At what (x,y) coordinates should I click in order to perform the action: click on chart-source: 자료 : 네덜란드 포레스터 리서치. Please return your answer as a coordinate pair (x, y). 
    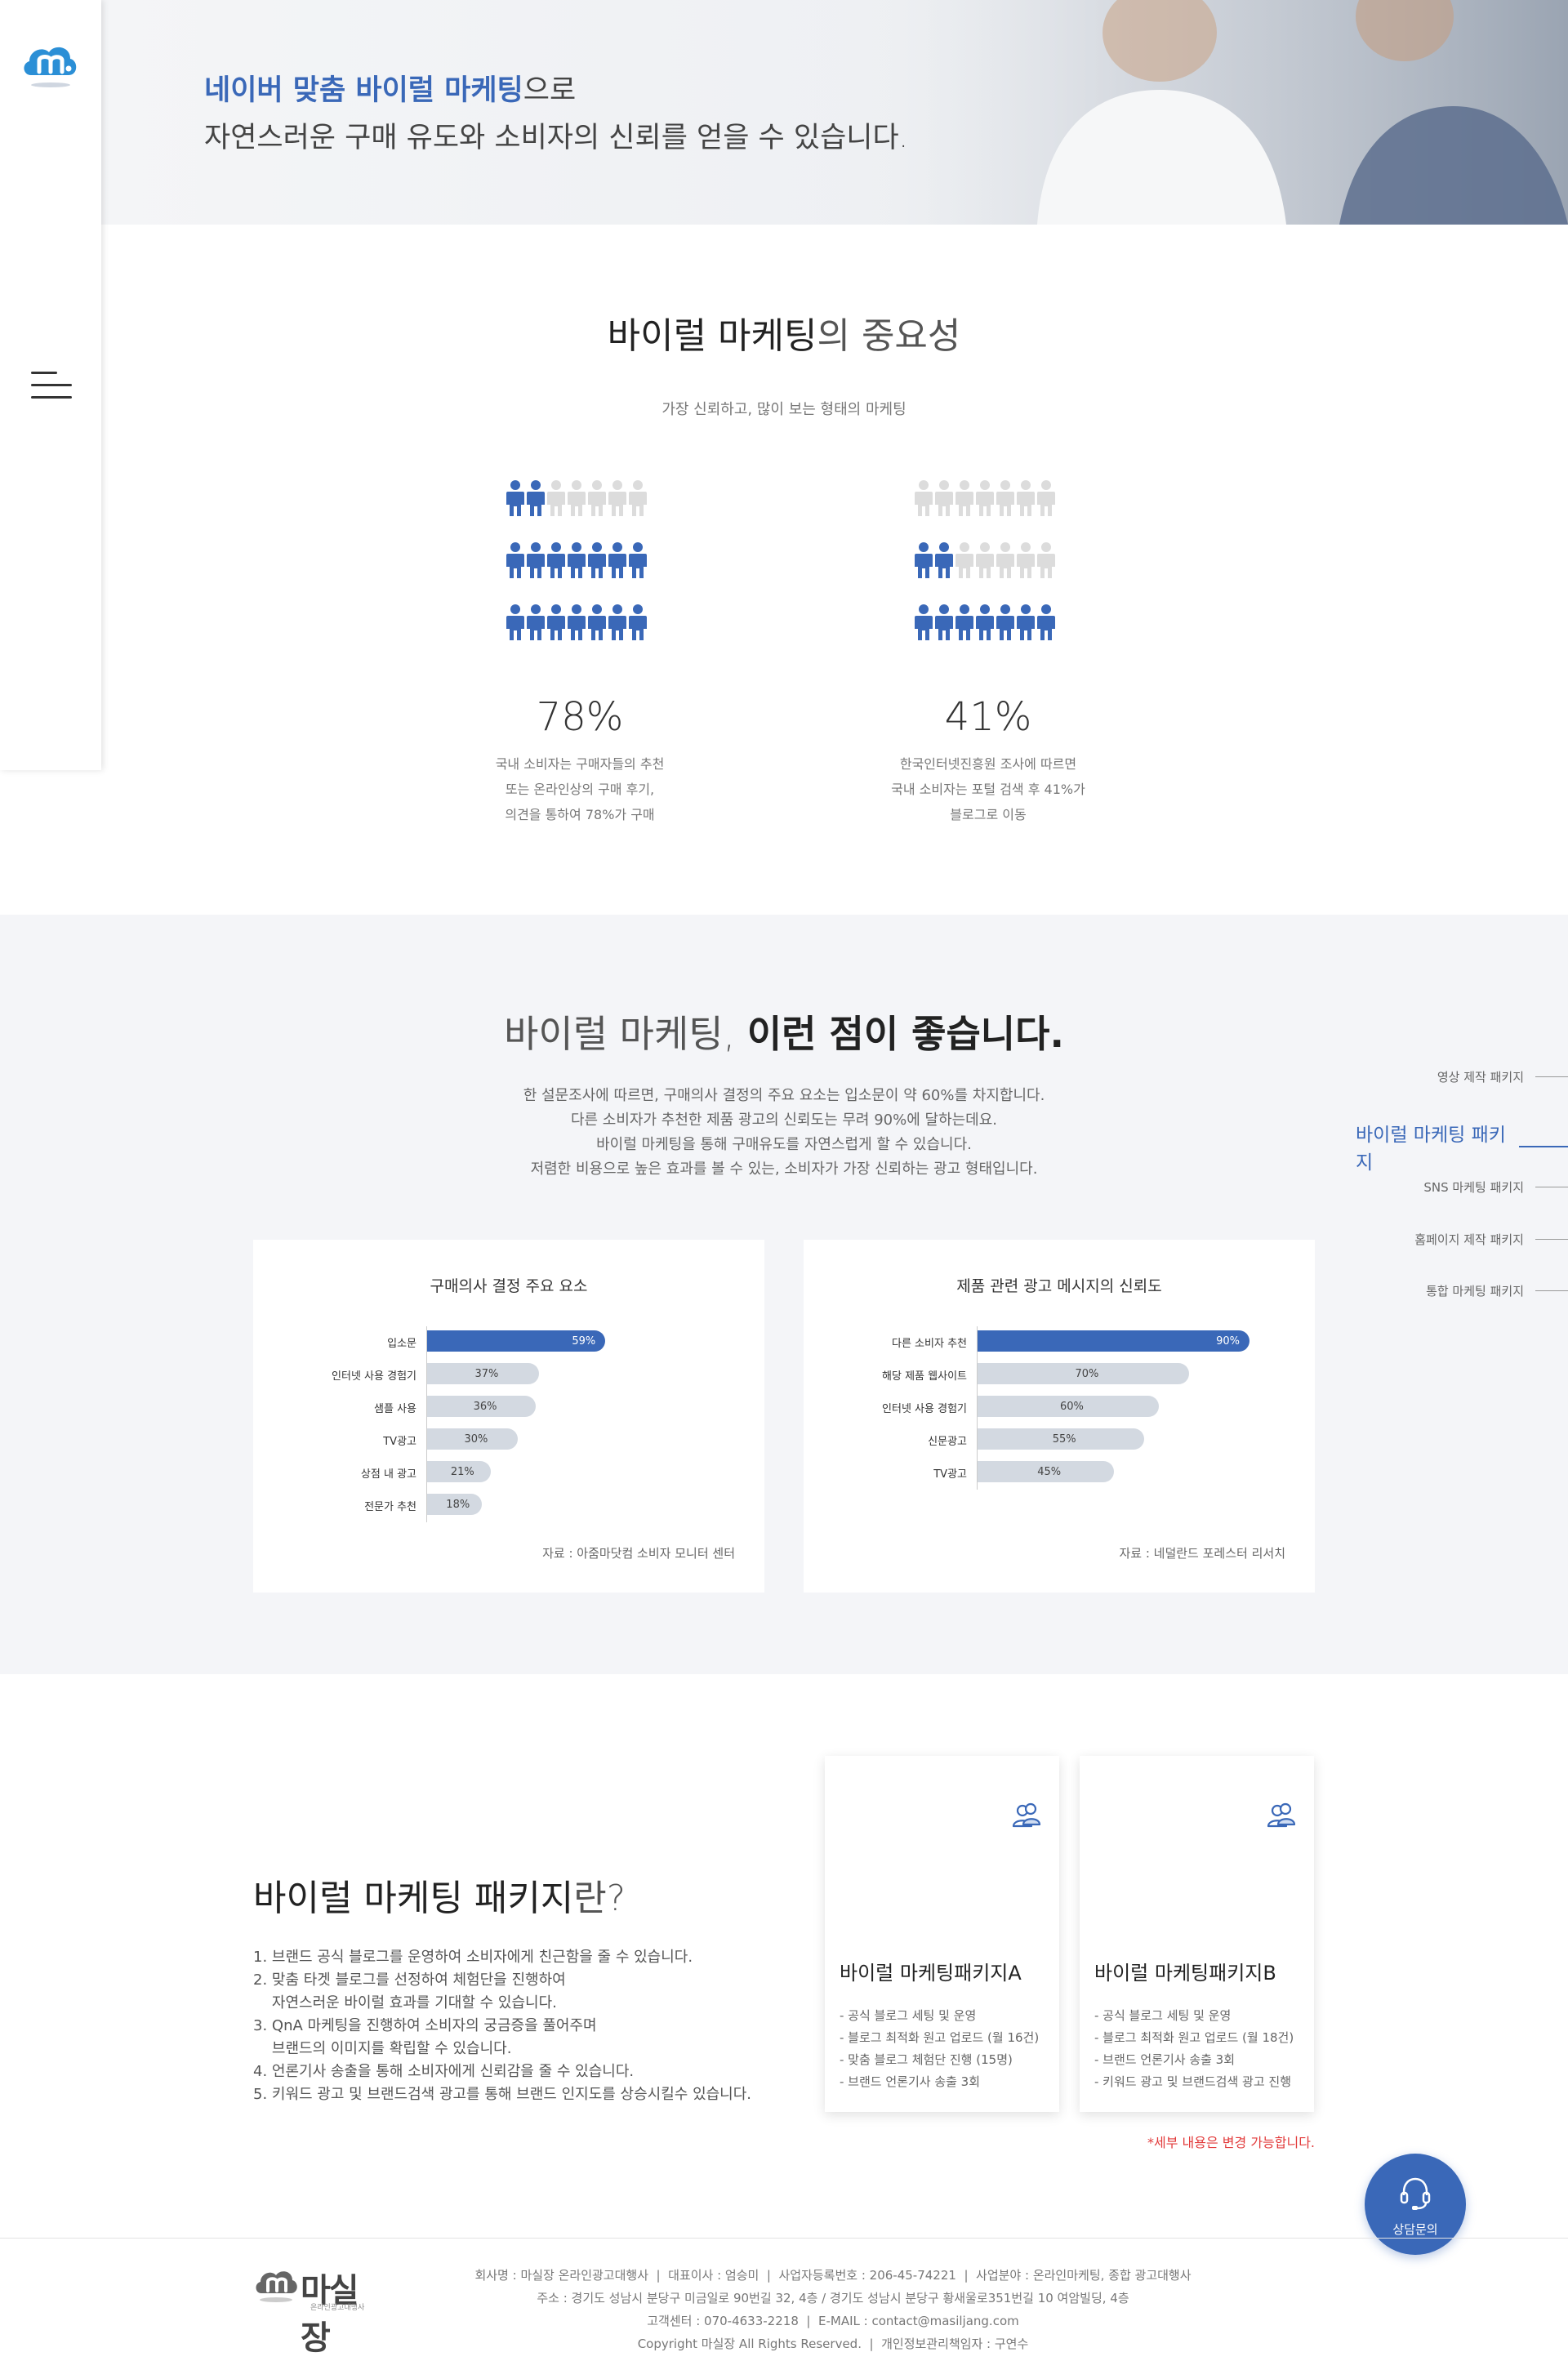
    Looking at the image, I should click on (1202, 1553).